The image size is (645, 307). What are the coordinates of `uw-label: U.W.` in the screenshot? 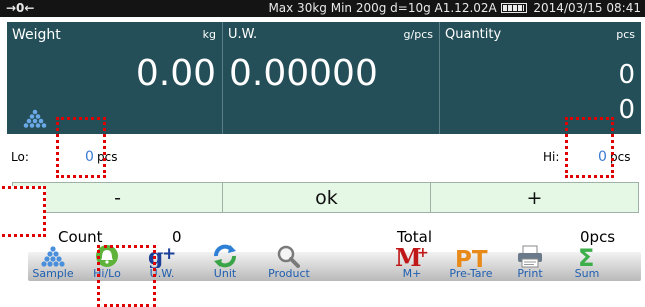 It's located at (243, 34).